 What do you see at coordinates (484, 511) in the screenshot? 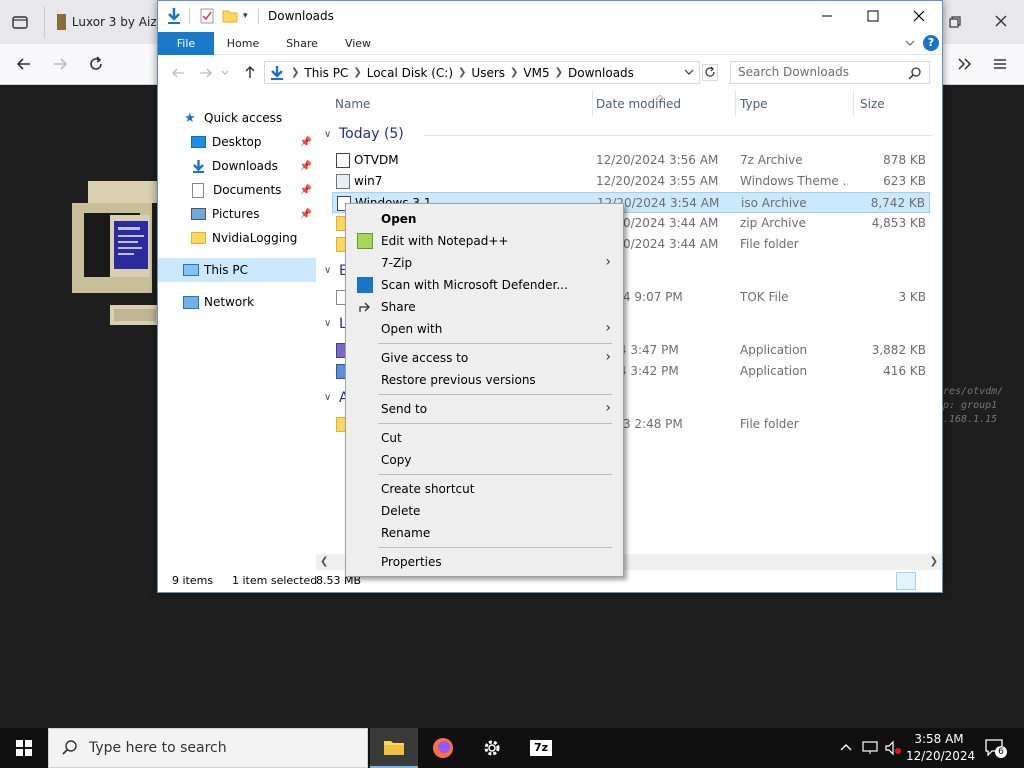
I see `menu-item-delete: Delete` at bounding box center [484, 511].